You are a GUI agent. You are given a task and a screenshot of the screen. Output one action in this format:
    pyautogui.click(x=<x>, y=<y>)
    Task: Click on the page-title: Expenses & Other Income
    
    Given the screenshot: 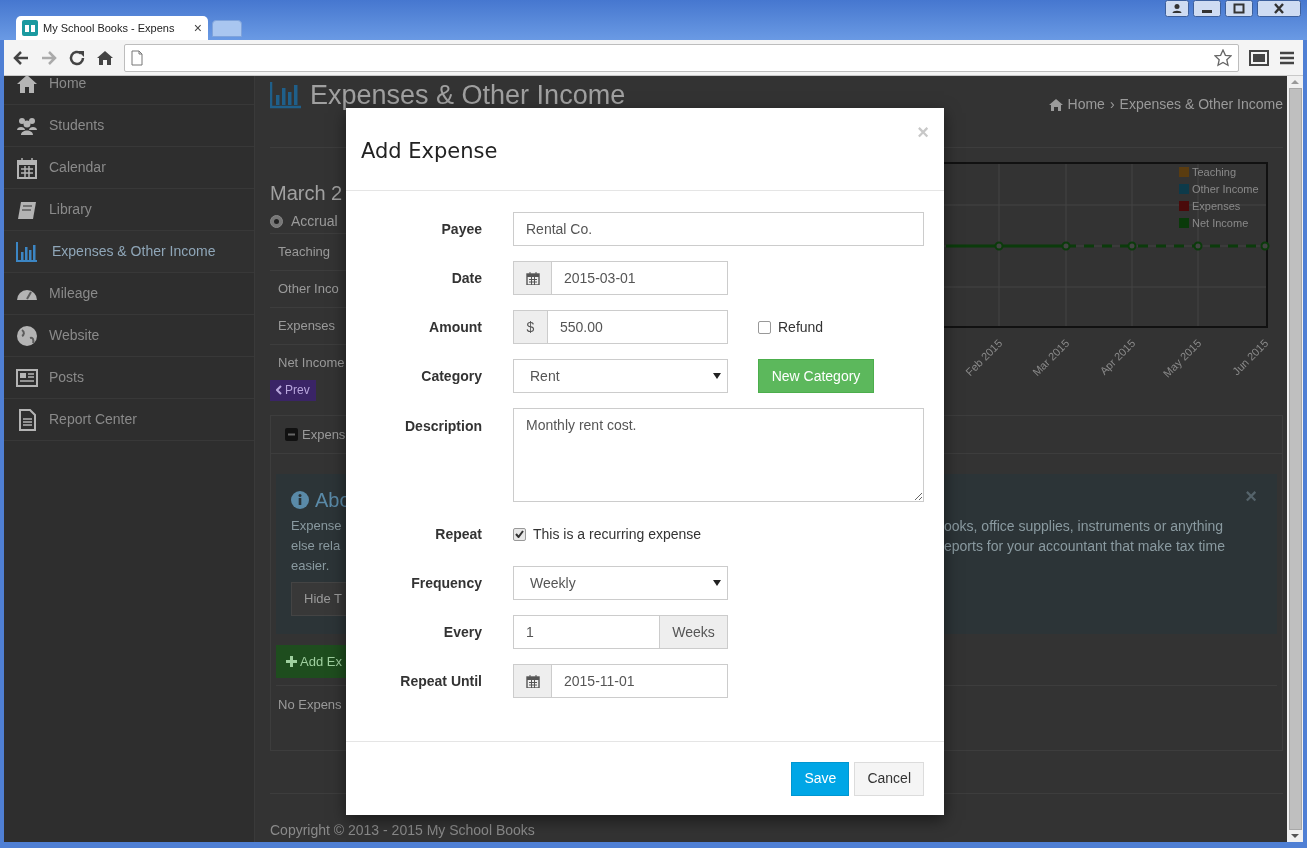 What is the action you would take?
    pyautogui.click(x=468, y=95)
    